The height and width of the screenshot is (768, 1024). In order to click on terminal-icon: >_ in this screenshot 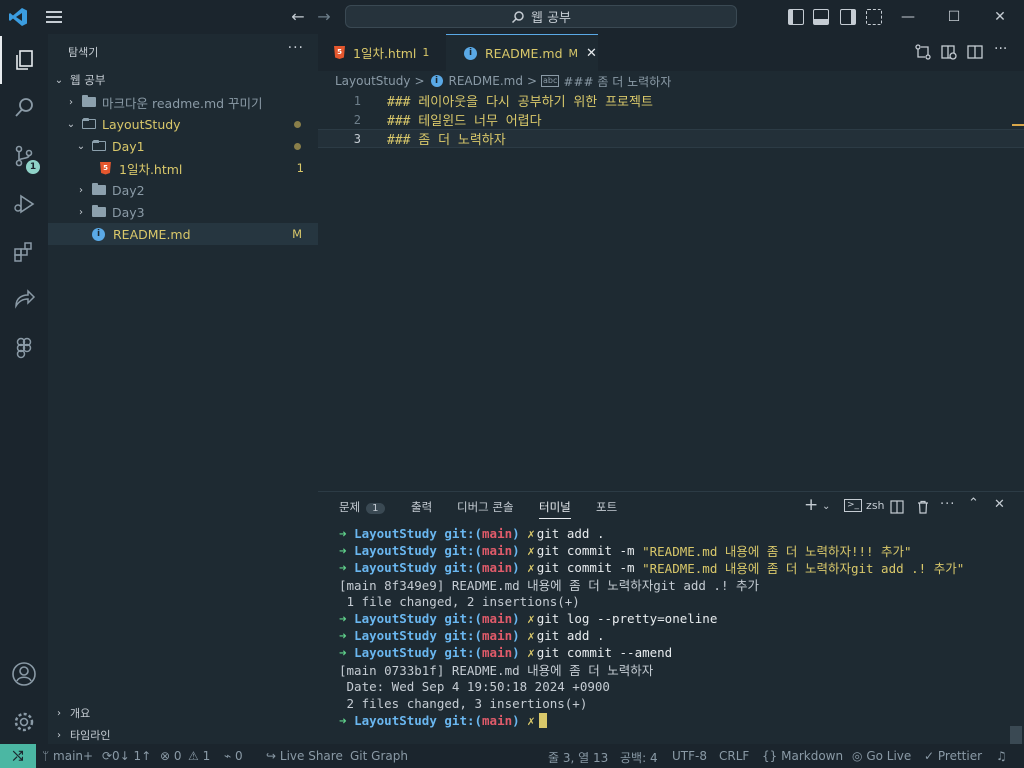, I will do `click(853, 505)`.